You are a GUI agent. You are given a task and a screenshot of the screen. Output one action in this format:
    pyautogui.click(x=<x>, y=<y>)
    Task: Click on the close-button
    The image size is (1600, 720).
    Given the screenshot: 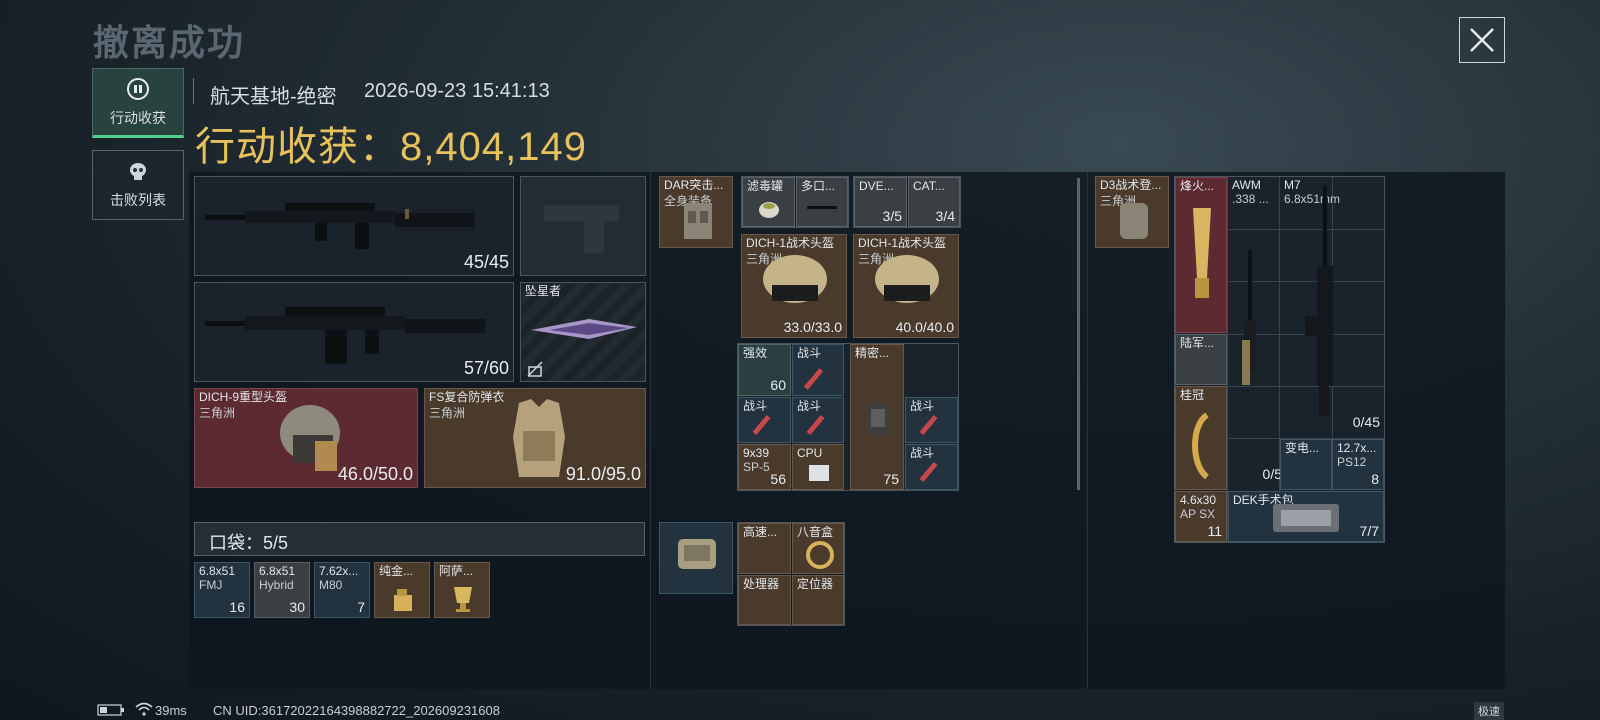 What is the action you would take?
    pyautogui.click(x=1482, y=40)
    